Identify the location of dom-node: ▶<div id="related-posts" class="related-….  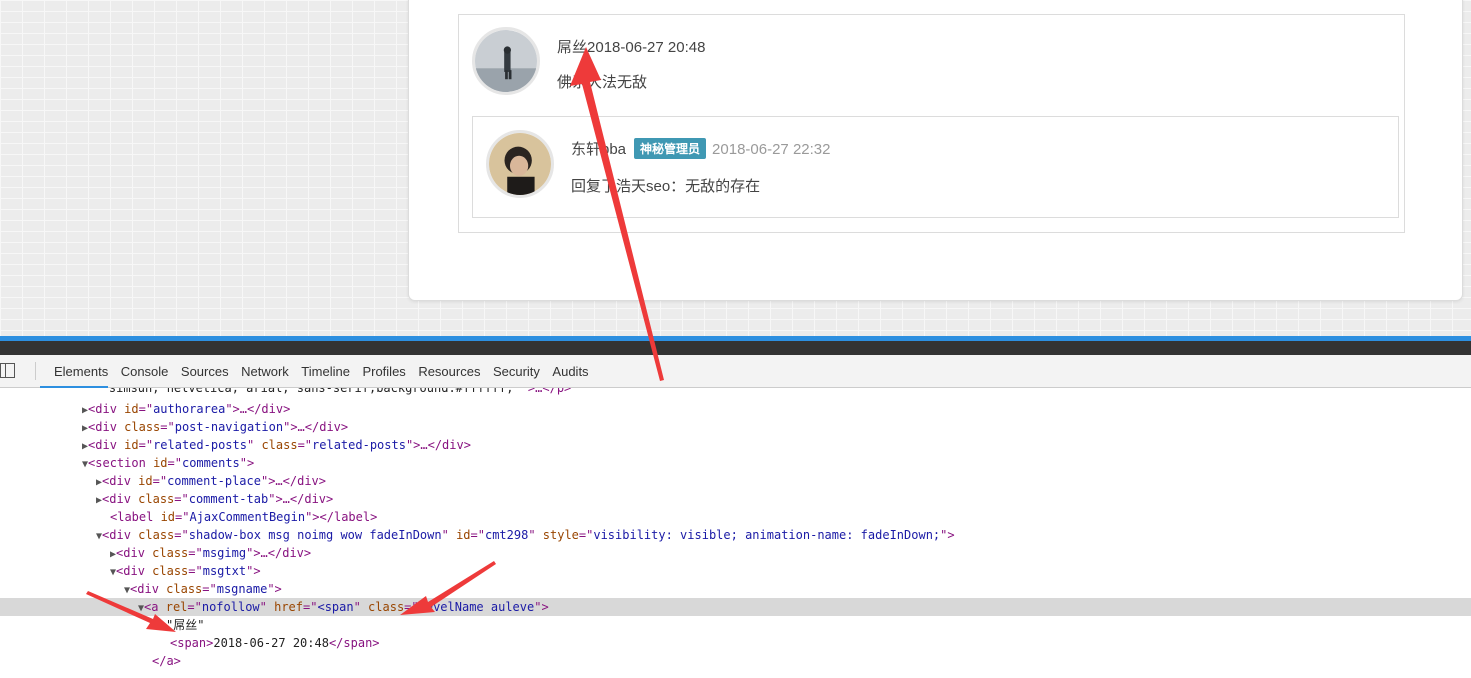
(735, 445).